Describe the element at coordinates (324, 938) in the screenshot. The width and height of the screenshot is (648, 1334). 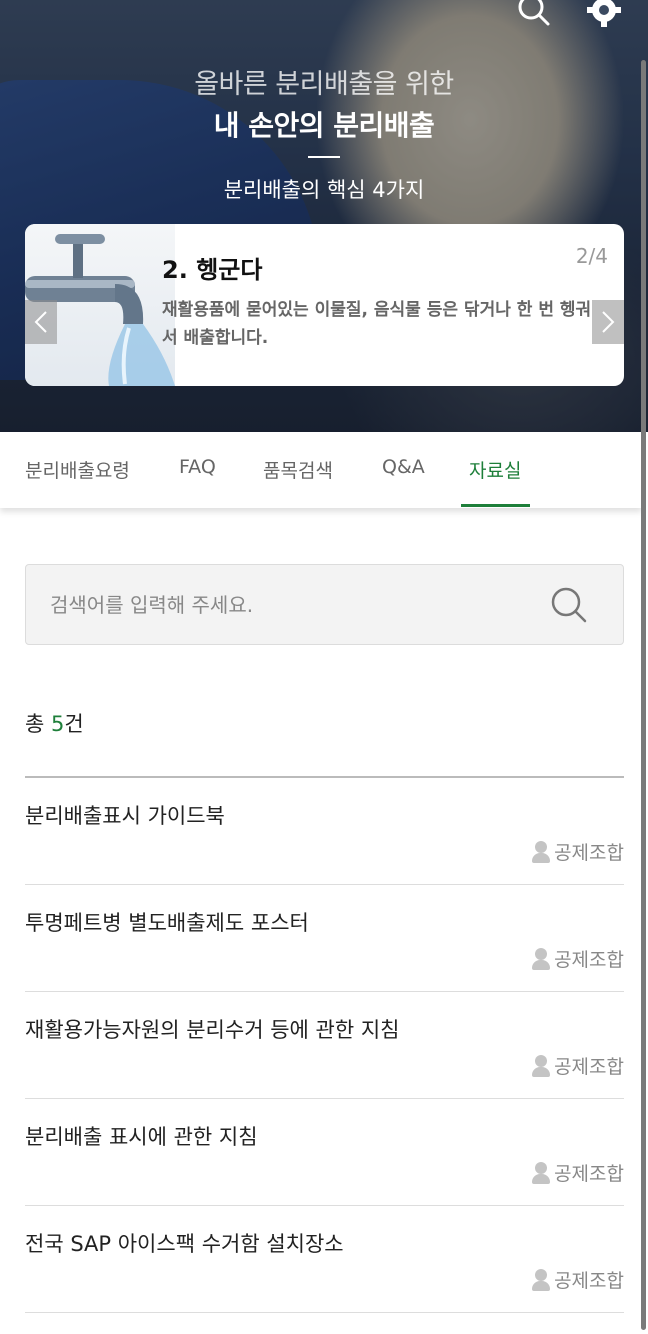
I see `list-item: 투명페트병 별도배출제도 포스터 공제조합` at that location.